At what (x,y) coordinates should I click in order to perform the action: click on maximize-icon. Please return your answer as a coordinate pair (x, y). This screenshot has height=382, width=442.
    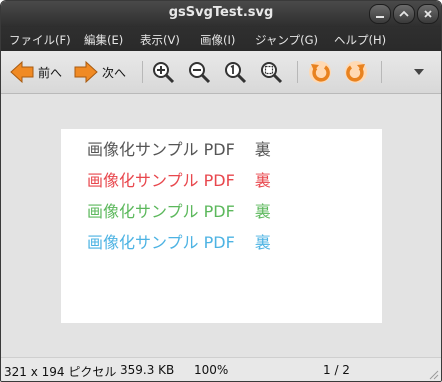
    Looking at the image, I should click on (404, 13).